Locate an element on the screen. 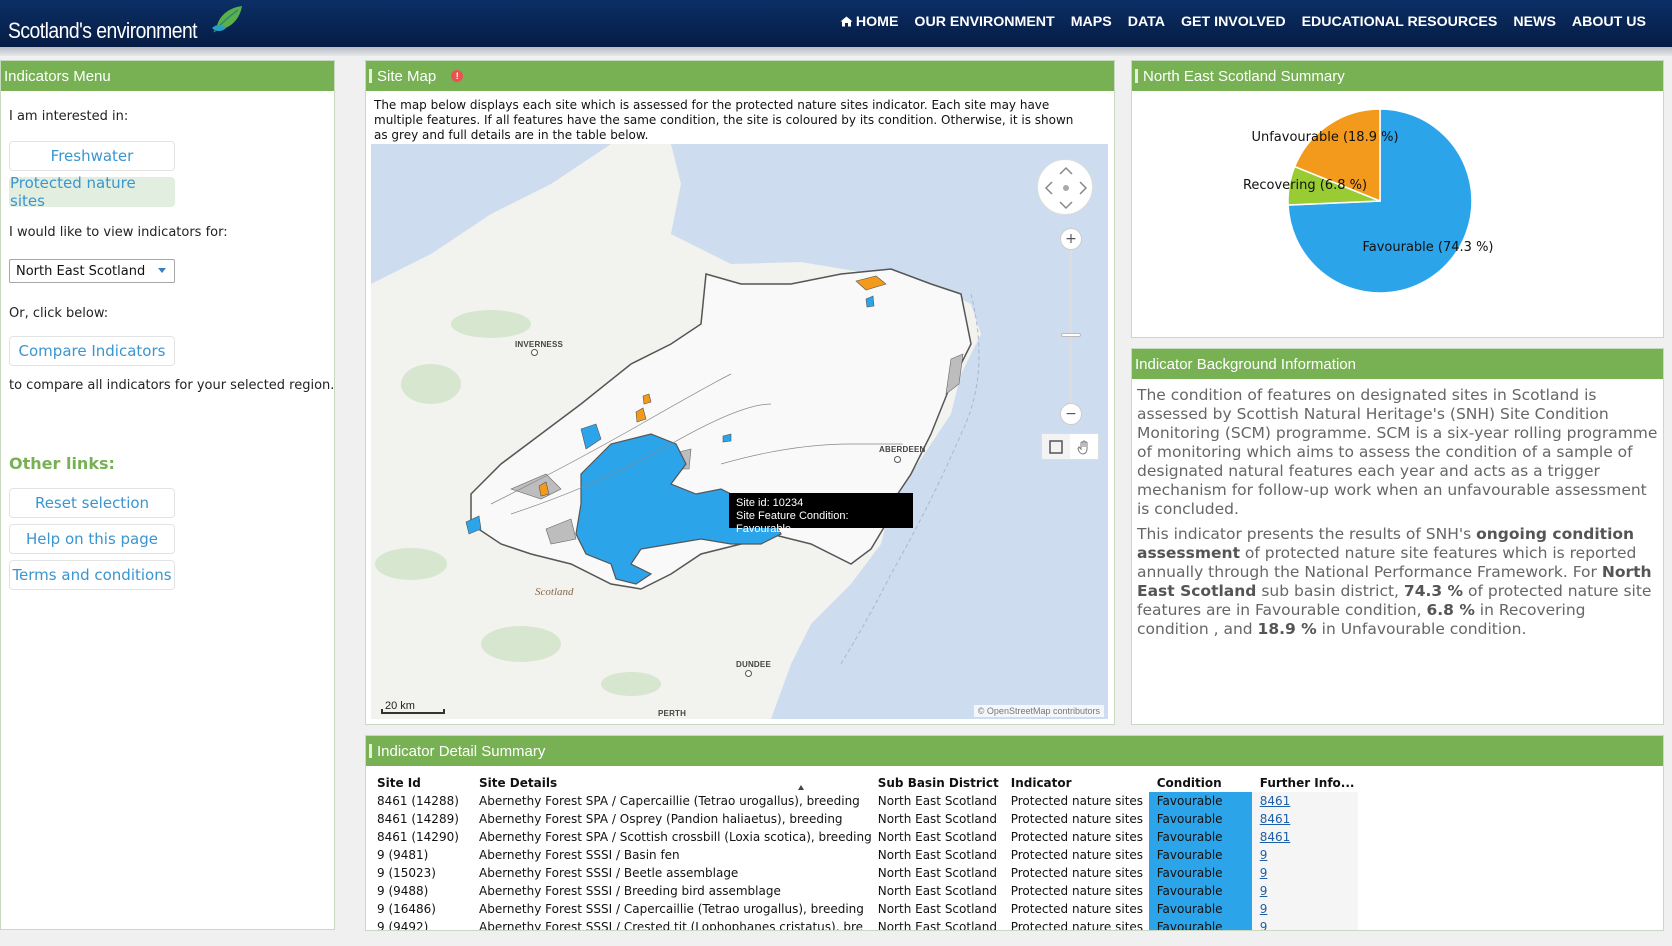 This screenshot has height=946, width=1672. nav-maps: MAPS is located at coordinates (1091, 22).